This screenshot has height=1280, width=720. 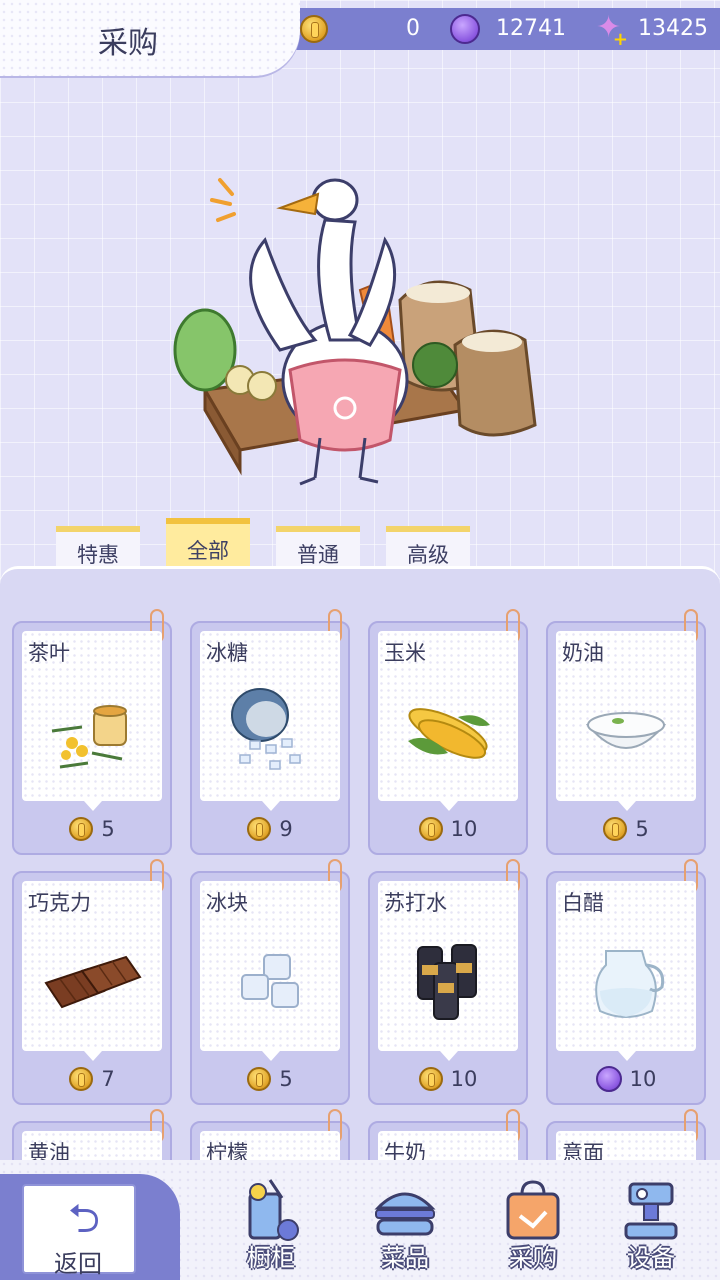 I want to click on gold-amount: 0, so click(x=413, y=28).